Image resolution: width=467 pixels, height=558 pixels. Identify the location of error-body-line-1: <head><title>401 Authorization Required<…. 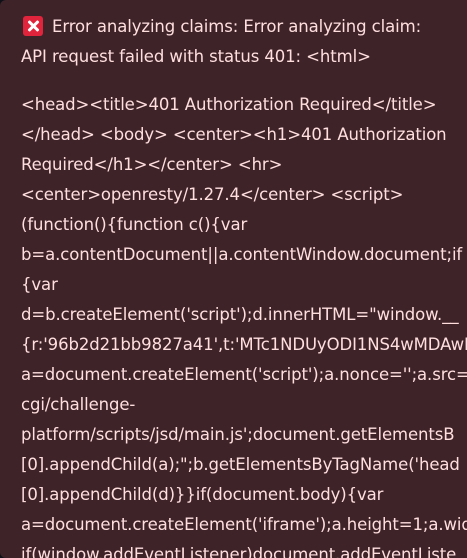
(229, 104).